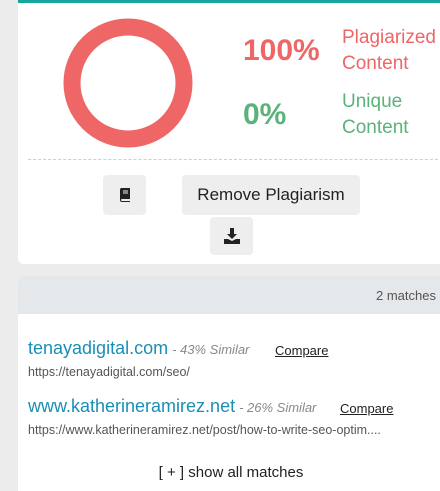 The height and width of the screenshot is (491, 440). Describe the element at coordinates (109, 372) in the screenshot. I see `match-url: https://tenayadigital.com/seo/` at that location.